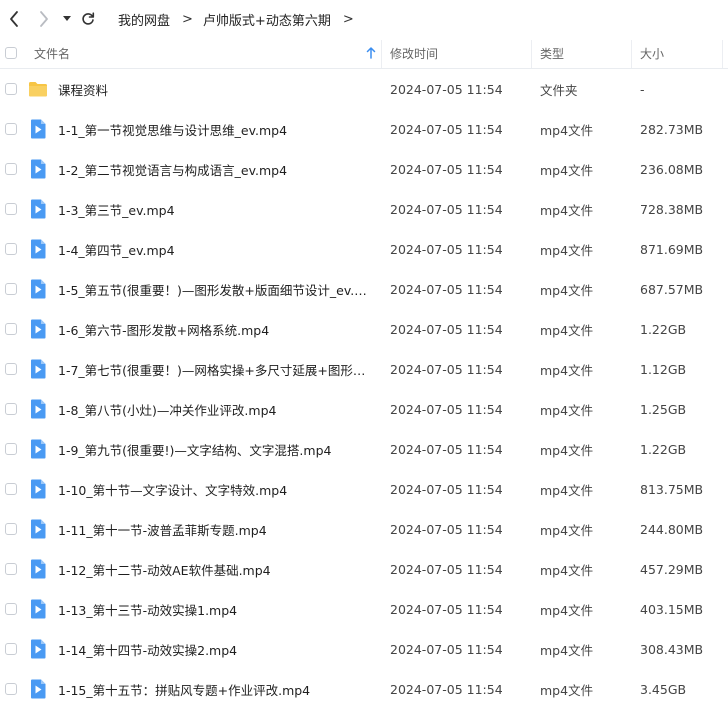 The height and width of the screenshot is (709, 728). I want to click on file-name: 1-12_第十二节-动效AE软件基础.mp4, so click(217, 569).